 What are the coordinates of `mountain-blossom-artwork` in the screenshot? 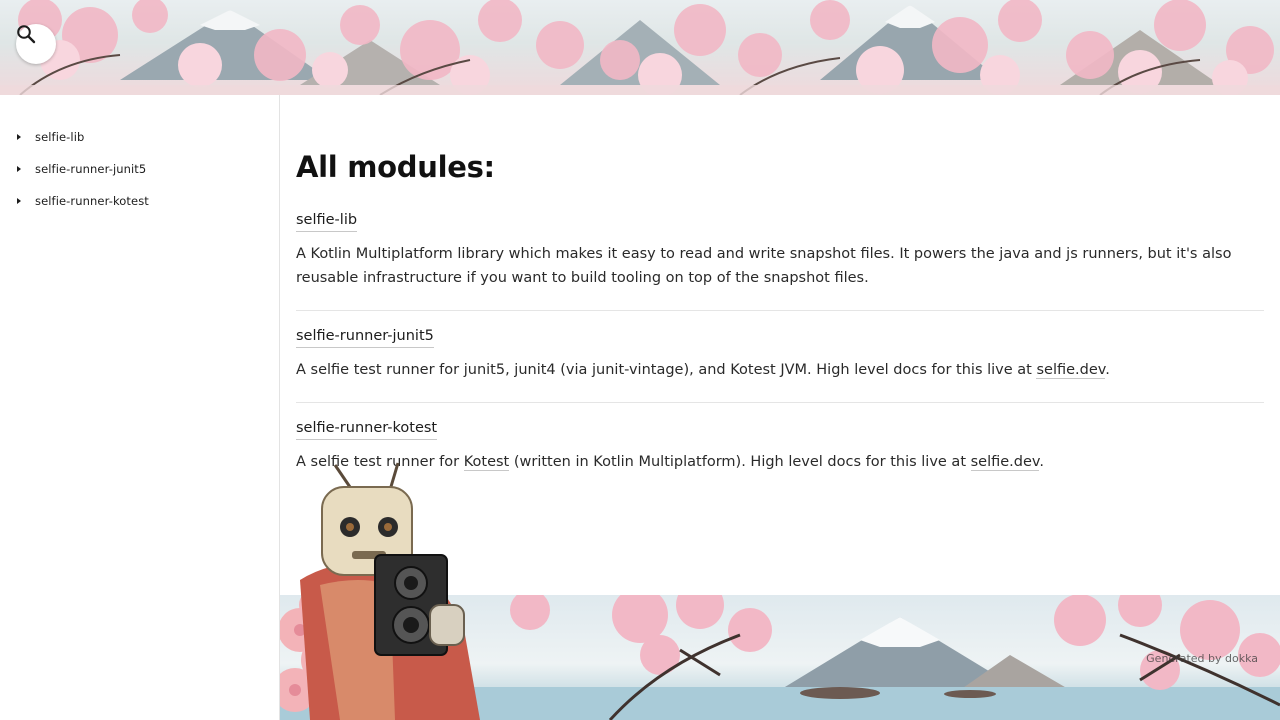 It's located at (640, 47).